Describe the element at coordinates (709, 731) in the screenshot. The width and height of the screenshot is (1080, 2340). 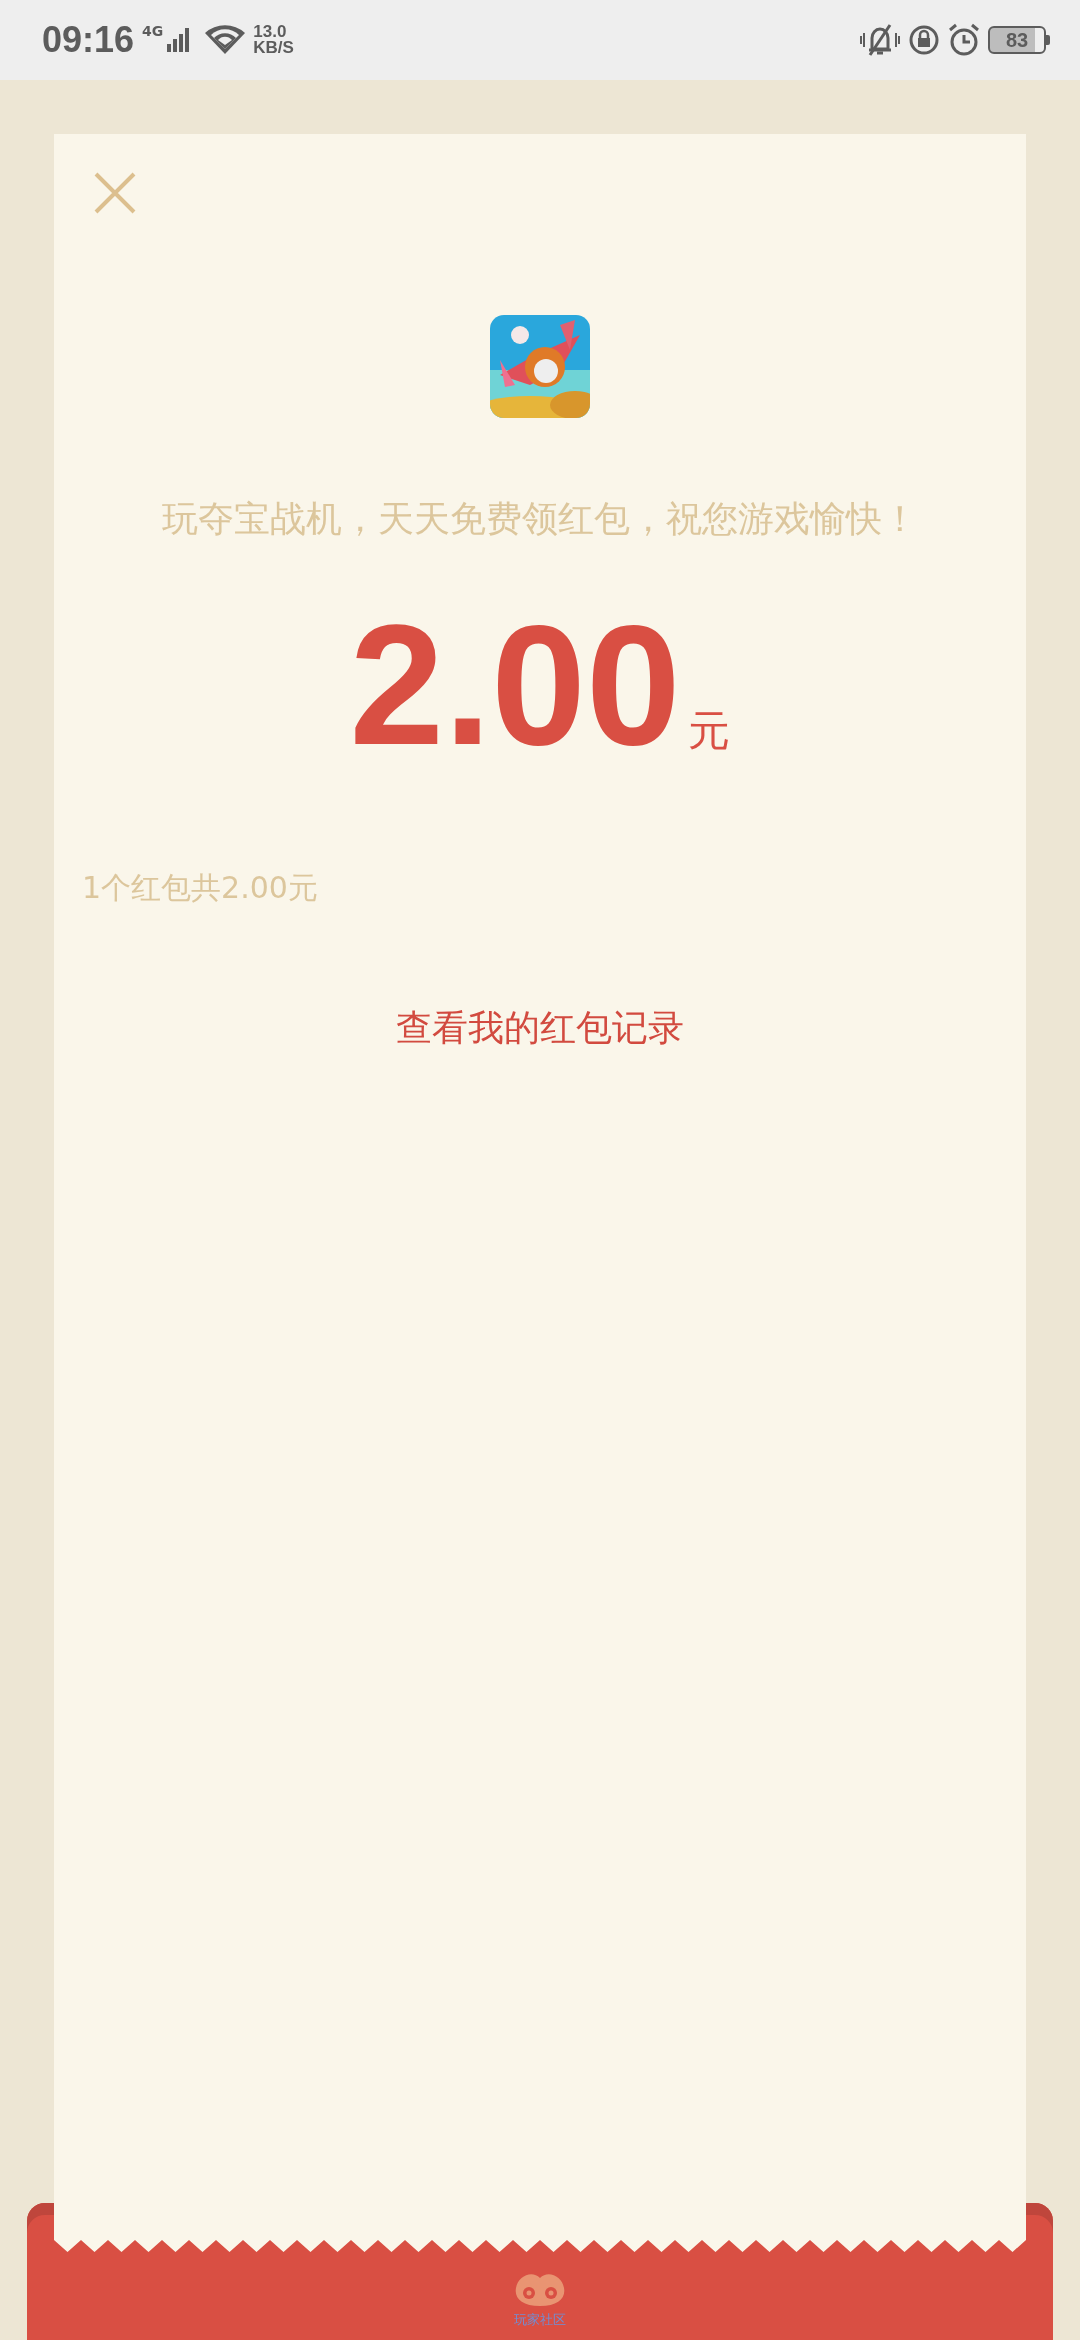
I see `currency-unit: 元` at that location.